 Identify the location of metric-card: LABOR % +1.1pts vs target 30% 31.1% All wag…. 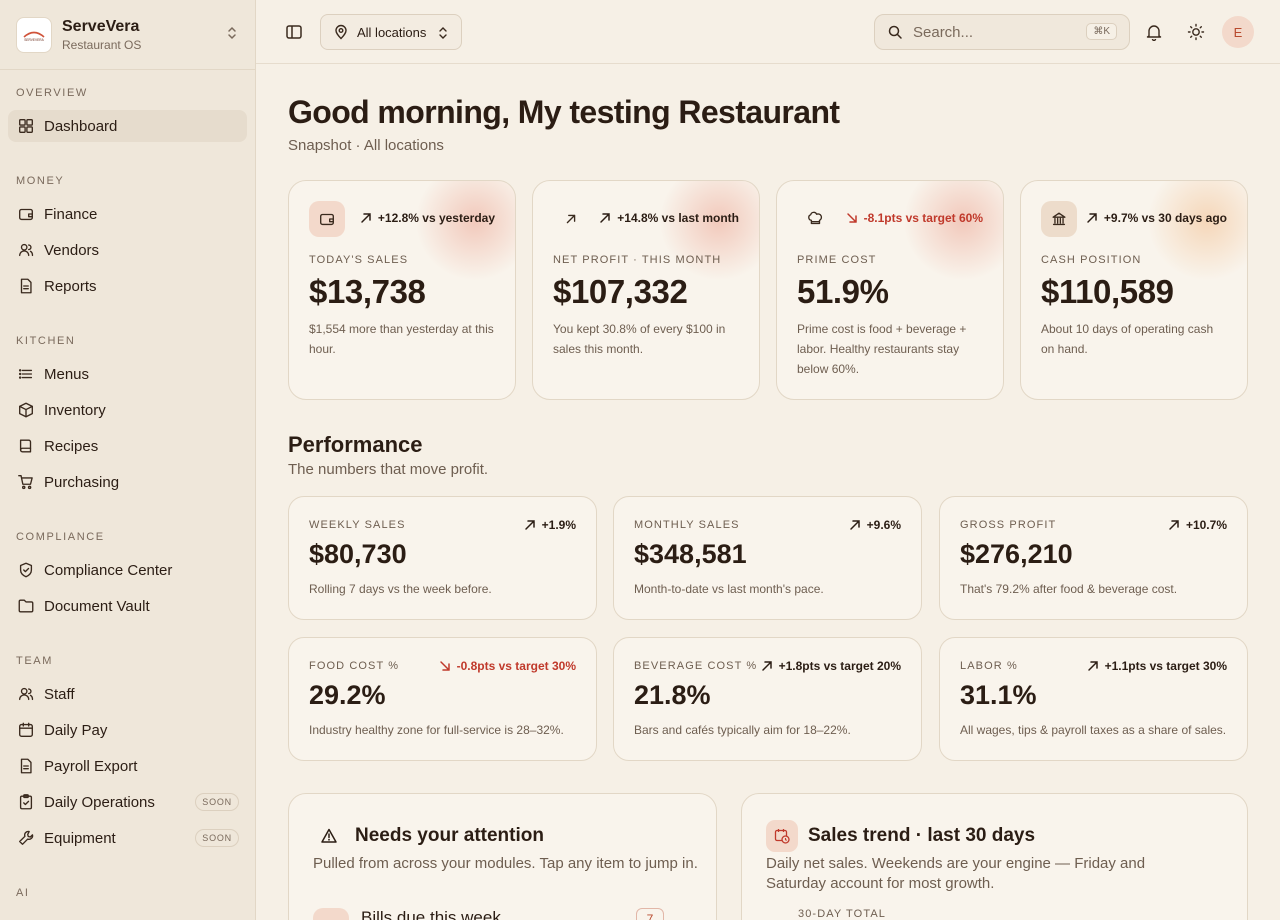
(1093, 699).